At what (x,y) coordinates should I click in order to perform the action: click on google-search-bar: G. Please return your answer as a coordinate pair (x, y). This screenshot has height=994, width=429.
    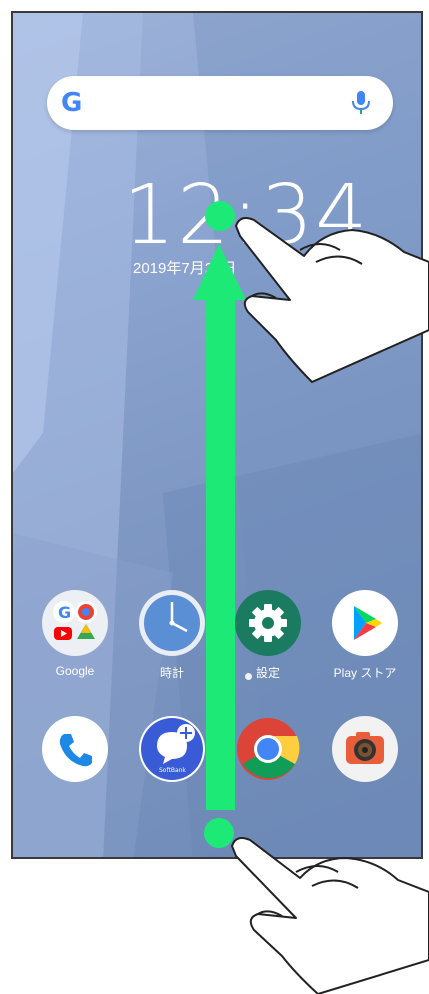
    Looking at the image, I should click on (220, 103).